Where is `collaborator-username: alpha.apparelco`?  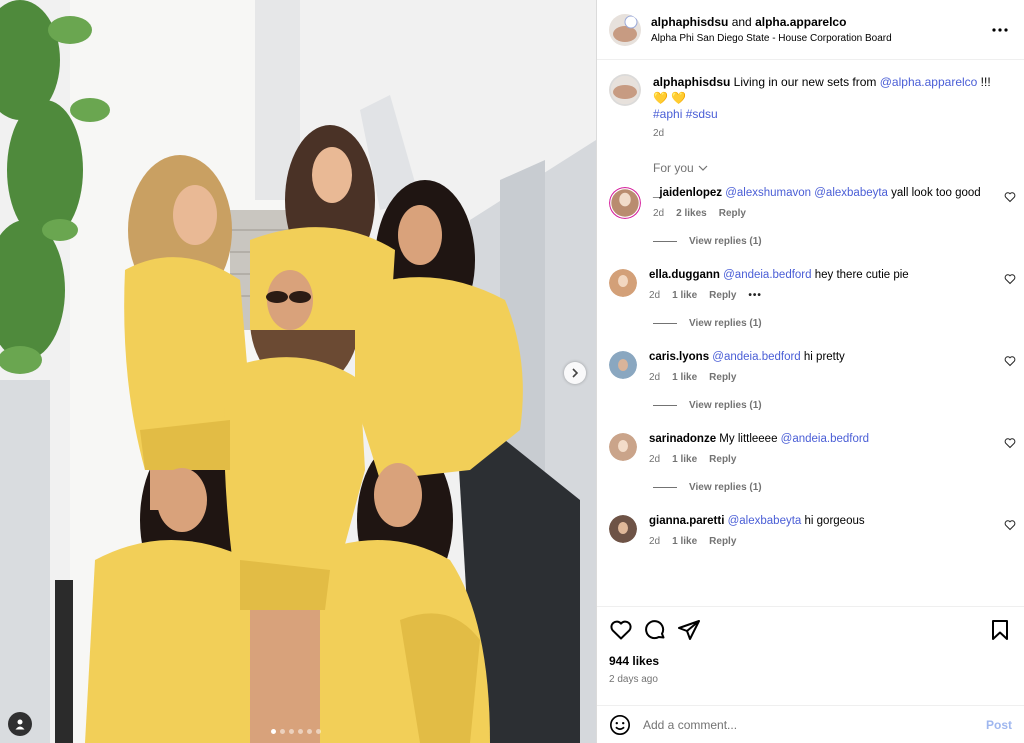
collaborator-username: alpha.apparelco is located at coordinates (800, 22).